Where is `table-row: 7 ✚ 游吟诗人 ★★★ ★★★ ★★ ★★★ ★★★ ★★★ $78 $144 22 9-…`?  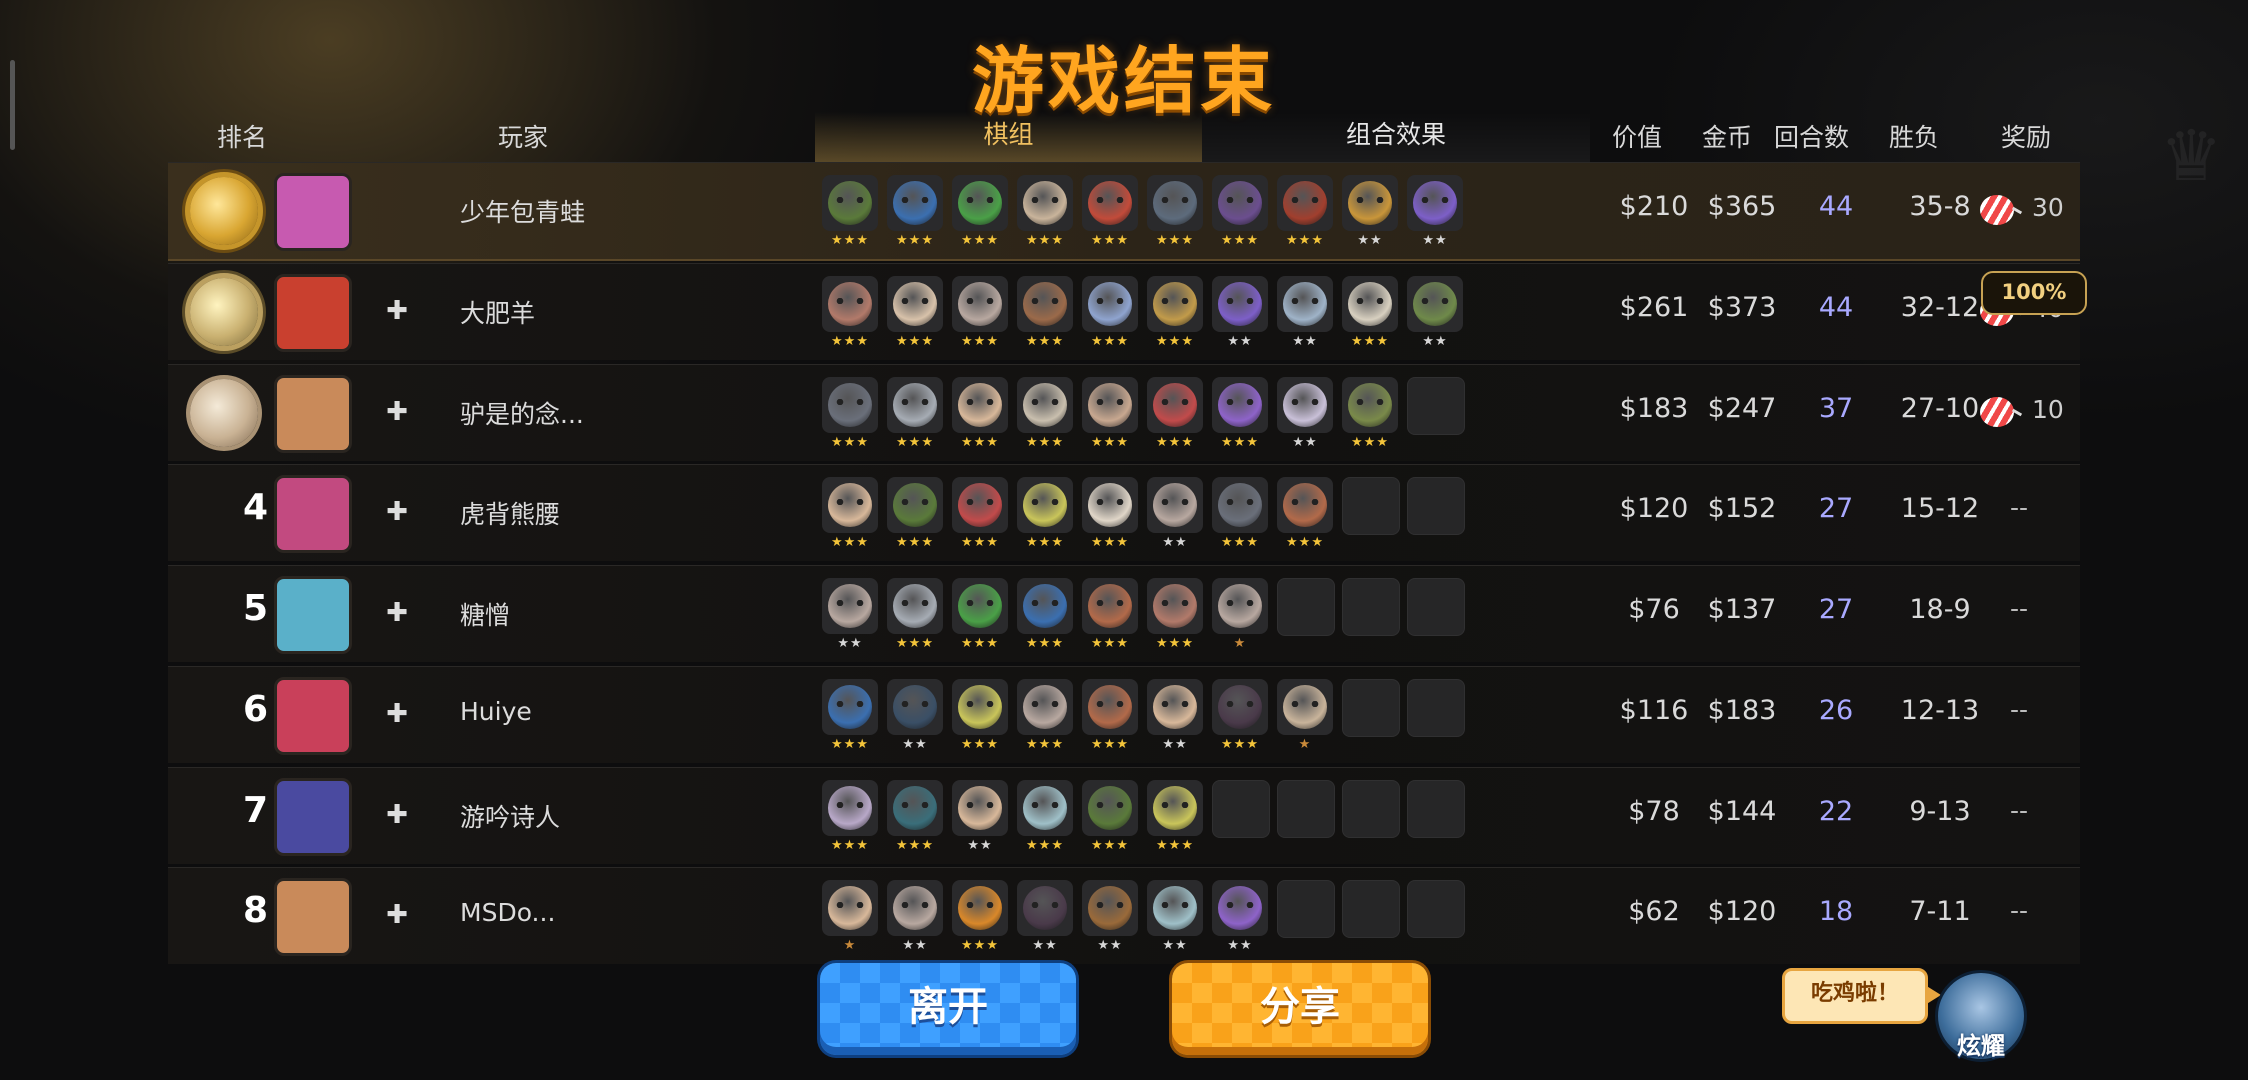 table-row: 7 ✚ 游吟诗人 ★★★ ★★★ ★★ ★★★ ★★★ ★★★ $78 $144 22 9-… is located at coordinates (1124, 815).